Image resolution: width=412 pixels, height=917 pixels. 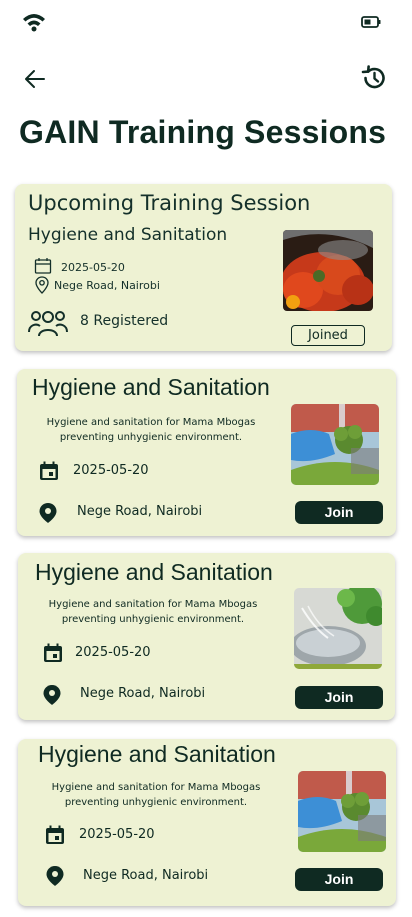 What do you see at coordinates (107, 285) in the screenshot?
I see `upcoming-location: Nege Road, Nairobi` at bounding box center [107, 285].